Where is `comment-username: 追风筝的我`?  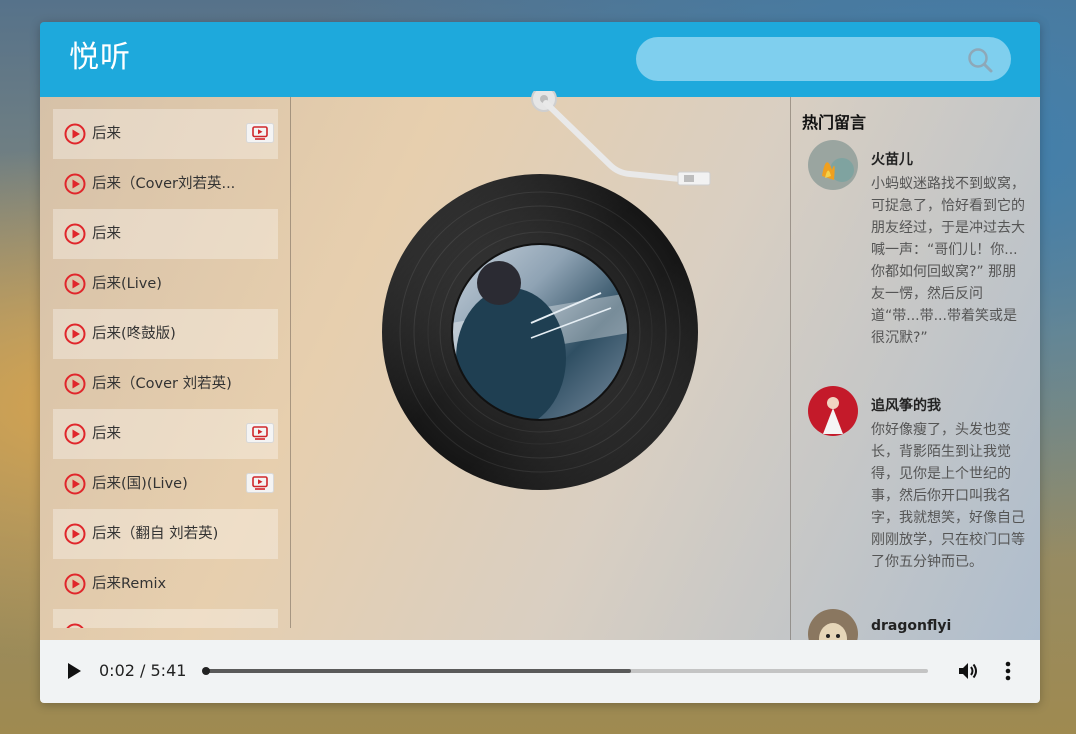
comment-username: 追风筝的我 is located at coordinates (906, 405).